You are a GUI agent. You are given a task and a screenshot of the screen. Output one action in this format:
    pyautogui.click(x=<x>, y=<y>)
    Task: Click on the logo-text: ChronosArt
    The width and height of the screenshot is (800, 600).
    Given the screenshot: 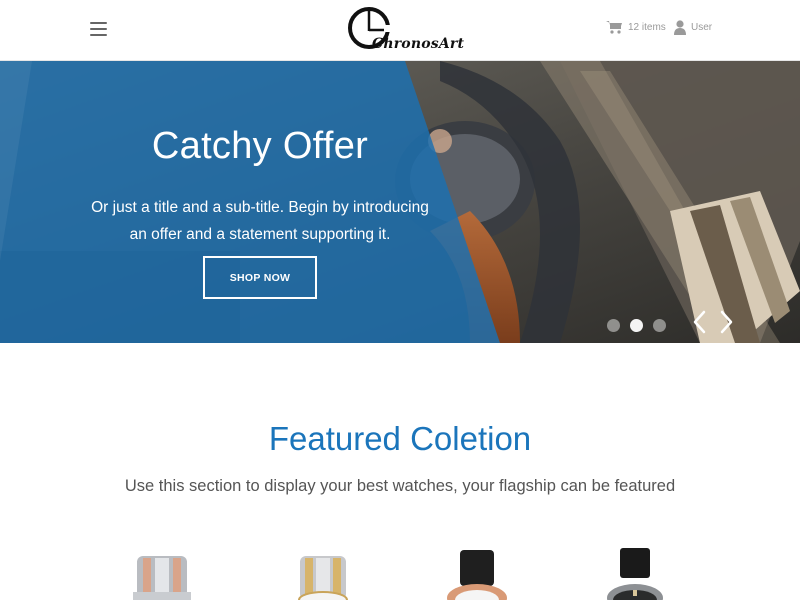 What is the action you would take?
    pyautogui.click(x=418, y=44)
    